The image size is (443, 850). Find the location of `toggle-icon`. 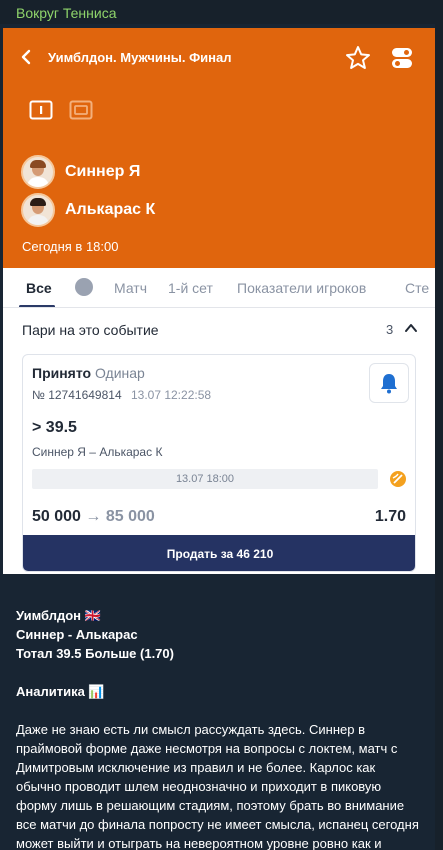

toggle-icon is located at coordinates (402, 58).